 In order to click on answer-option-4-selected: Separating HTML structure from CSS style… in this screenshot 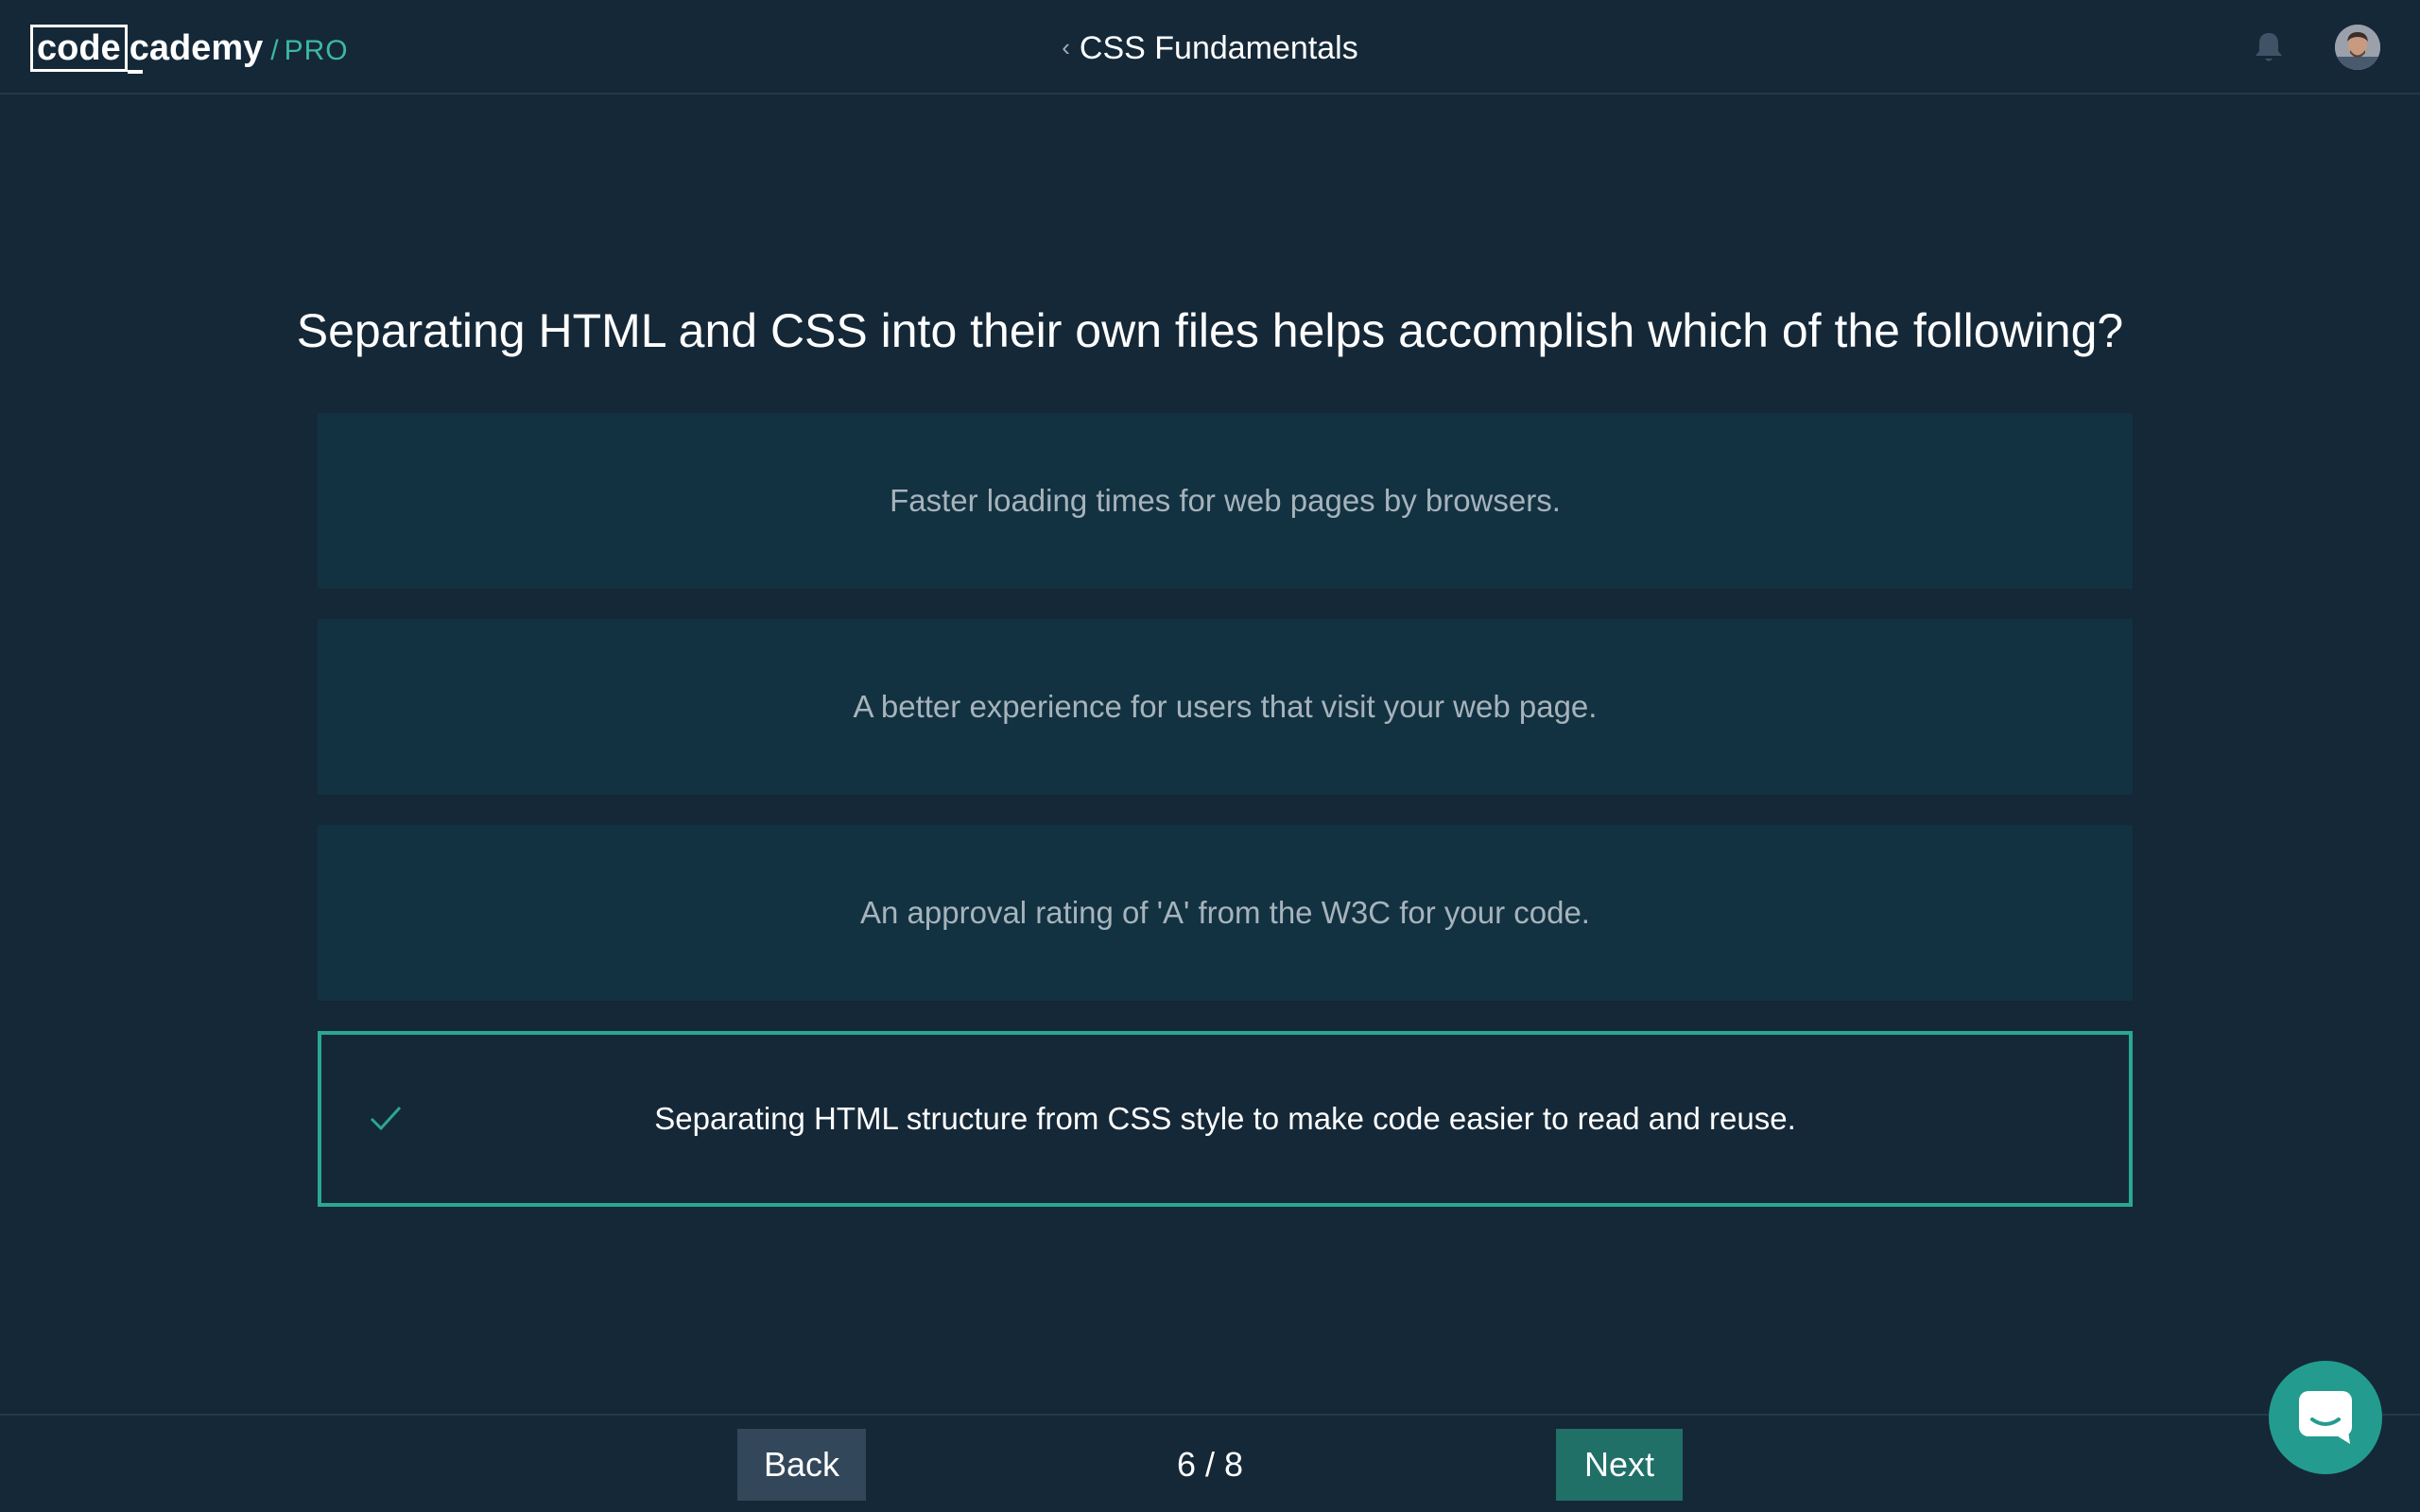, I will do `click(1225, 1119)`.